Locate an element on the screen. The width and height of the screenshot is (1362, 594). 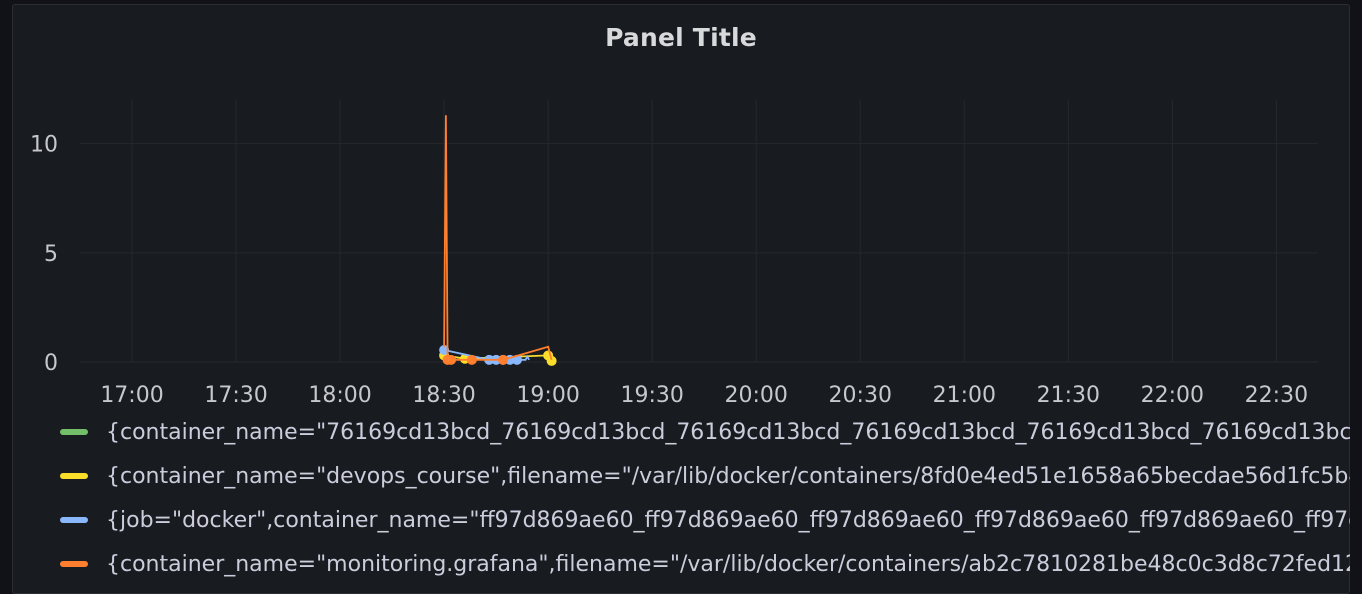
y-tick-label: 10 is located at coordinates (44, 145).